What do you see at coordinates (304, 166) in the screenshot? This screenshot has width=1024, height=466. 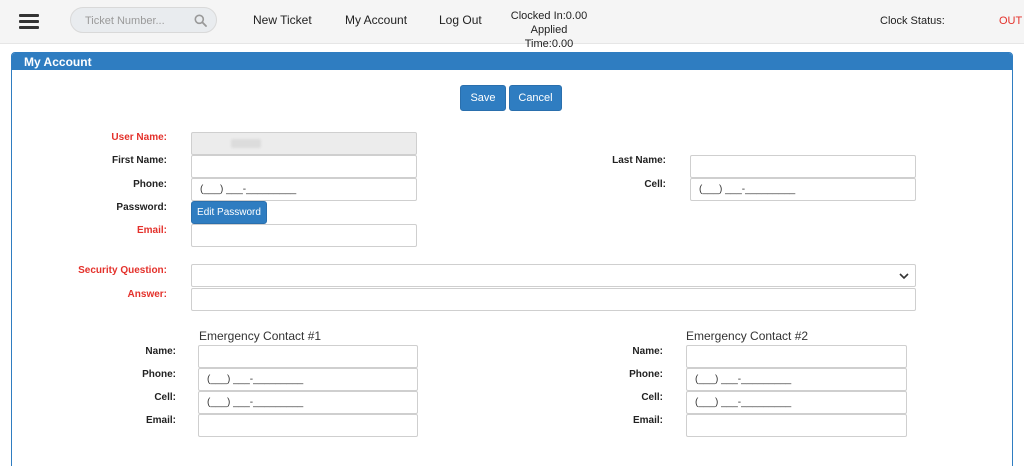 I see `first-name-field` at bounding box center [304, 166].